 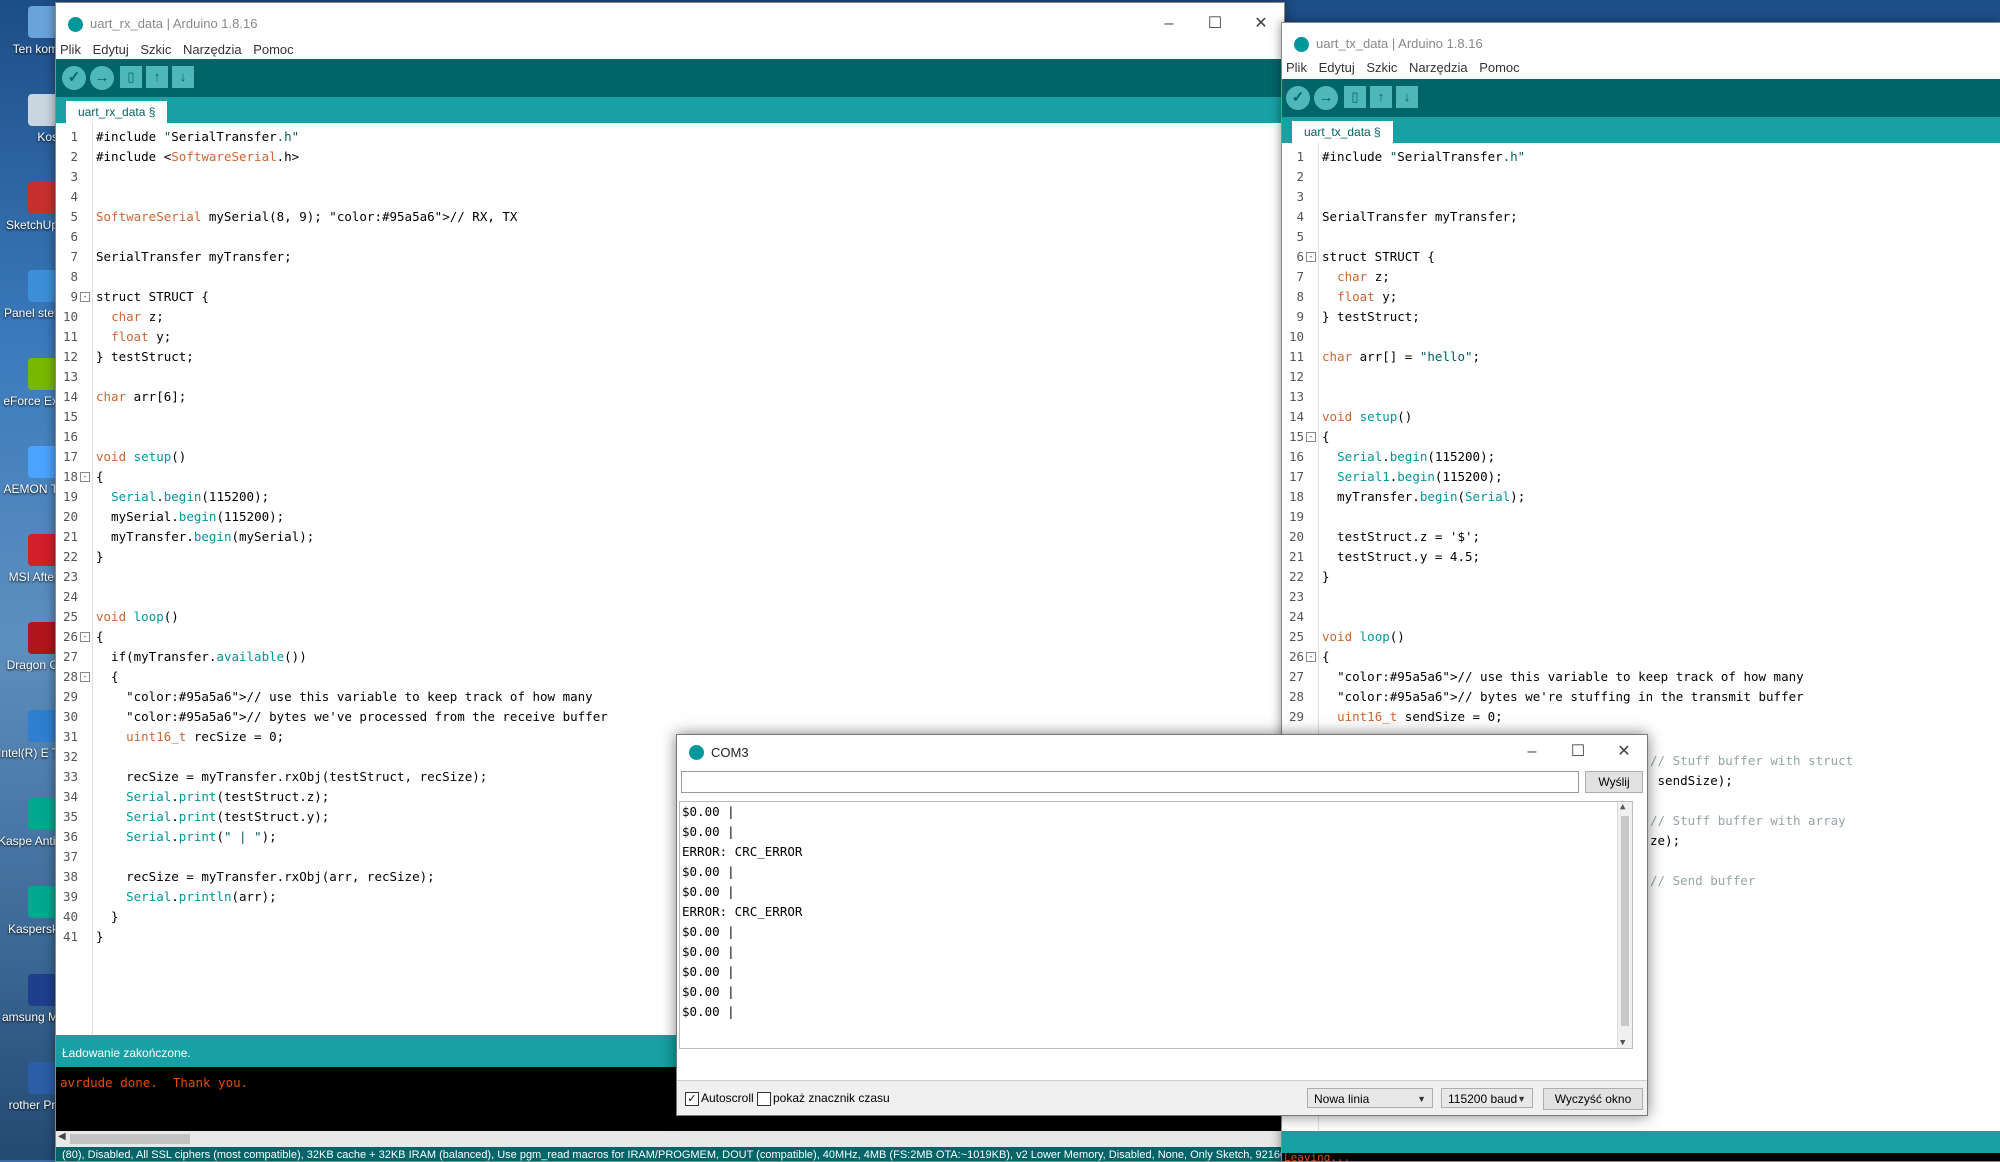 What do you see at coordinates (30, 926) in the screenshot?
I see `desktop-icon: Kaspersk` at bounding box center [30, 926].